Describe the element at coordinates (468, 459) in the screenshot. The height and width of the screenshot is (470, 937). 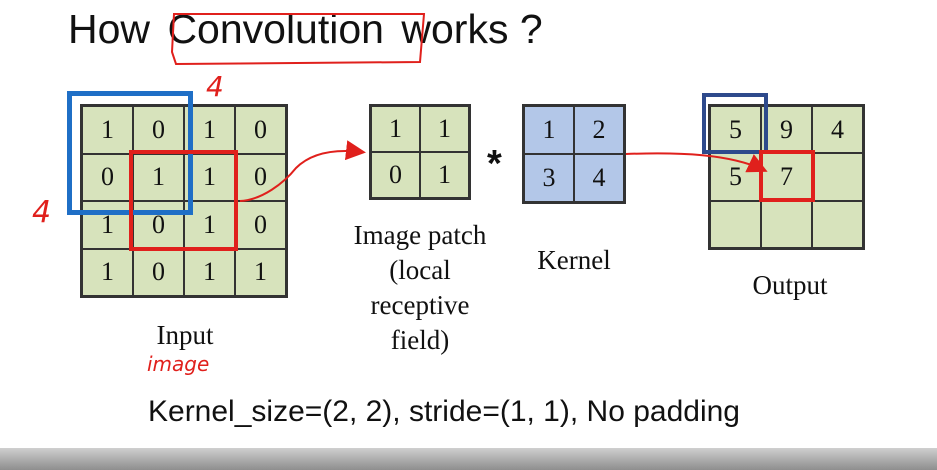
I see `bottom-bar` at that location.